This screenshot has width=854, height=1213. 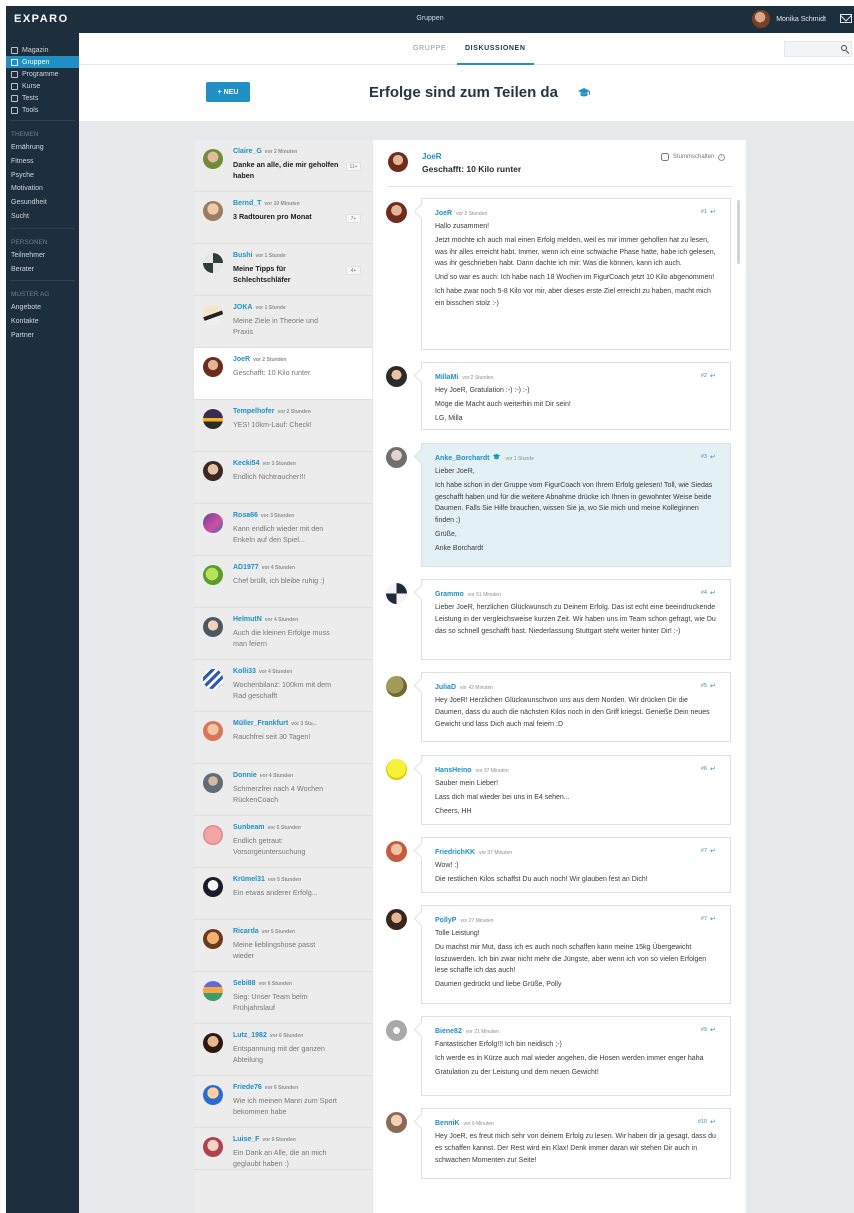 I want to click on thread-user-name: Ricarda, so click(x=246, y=931).